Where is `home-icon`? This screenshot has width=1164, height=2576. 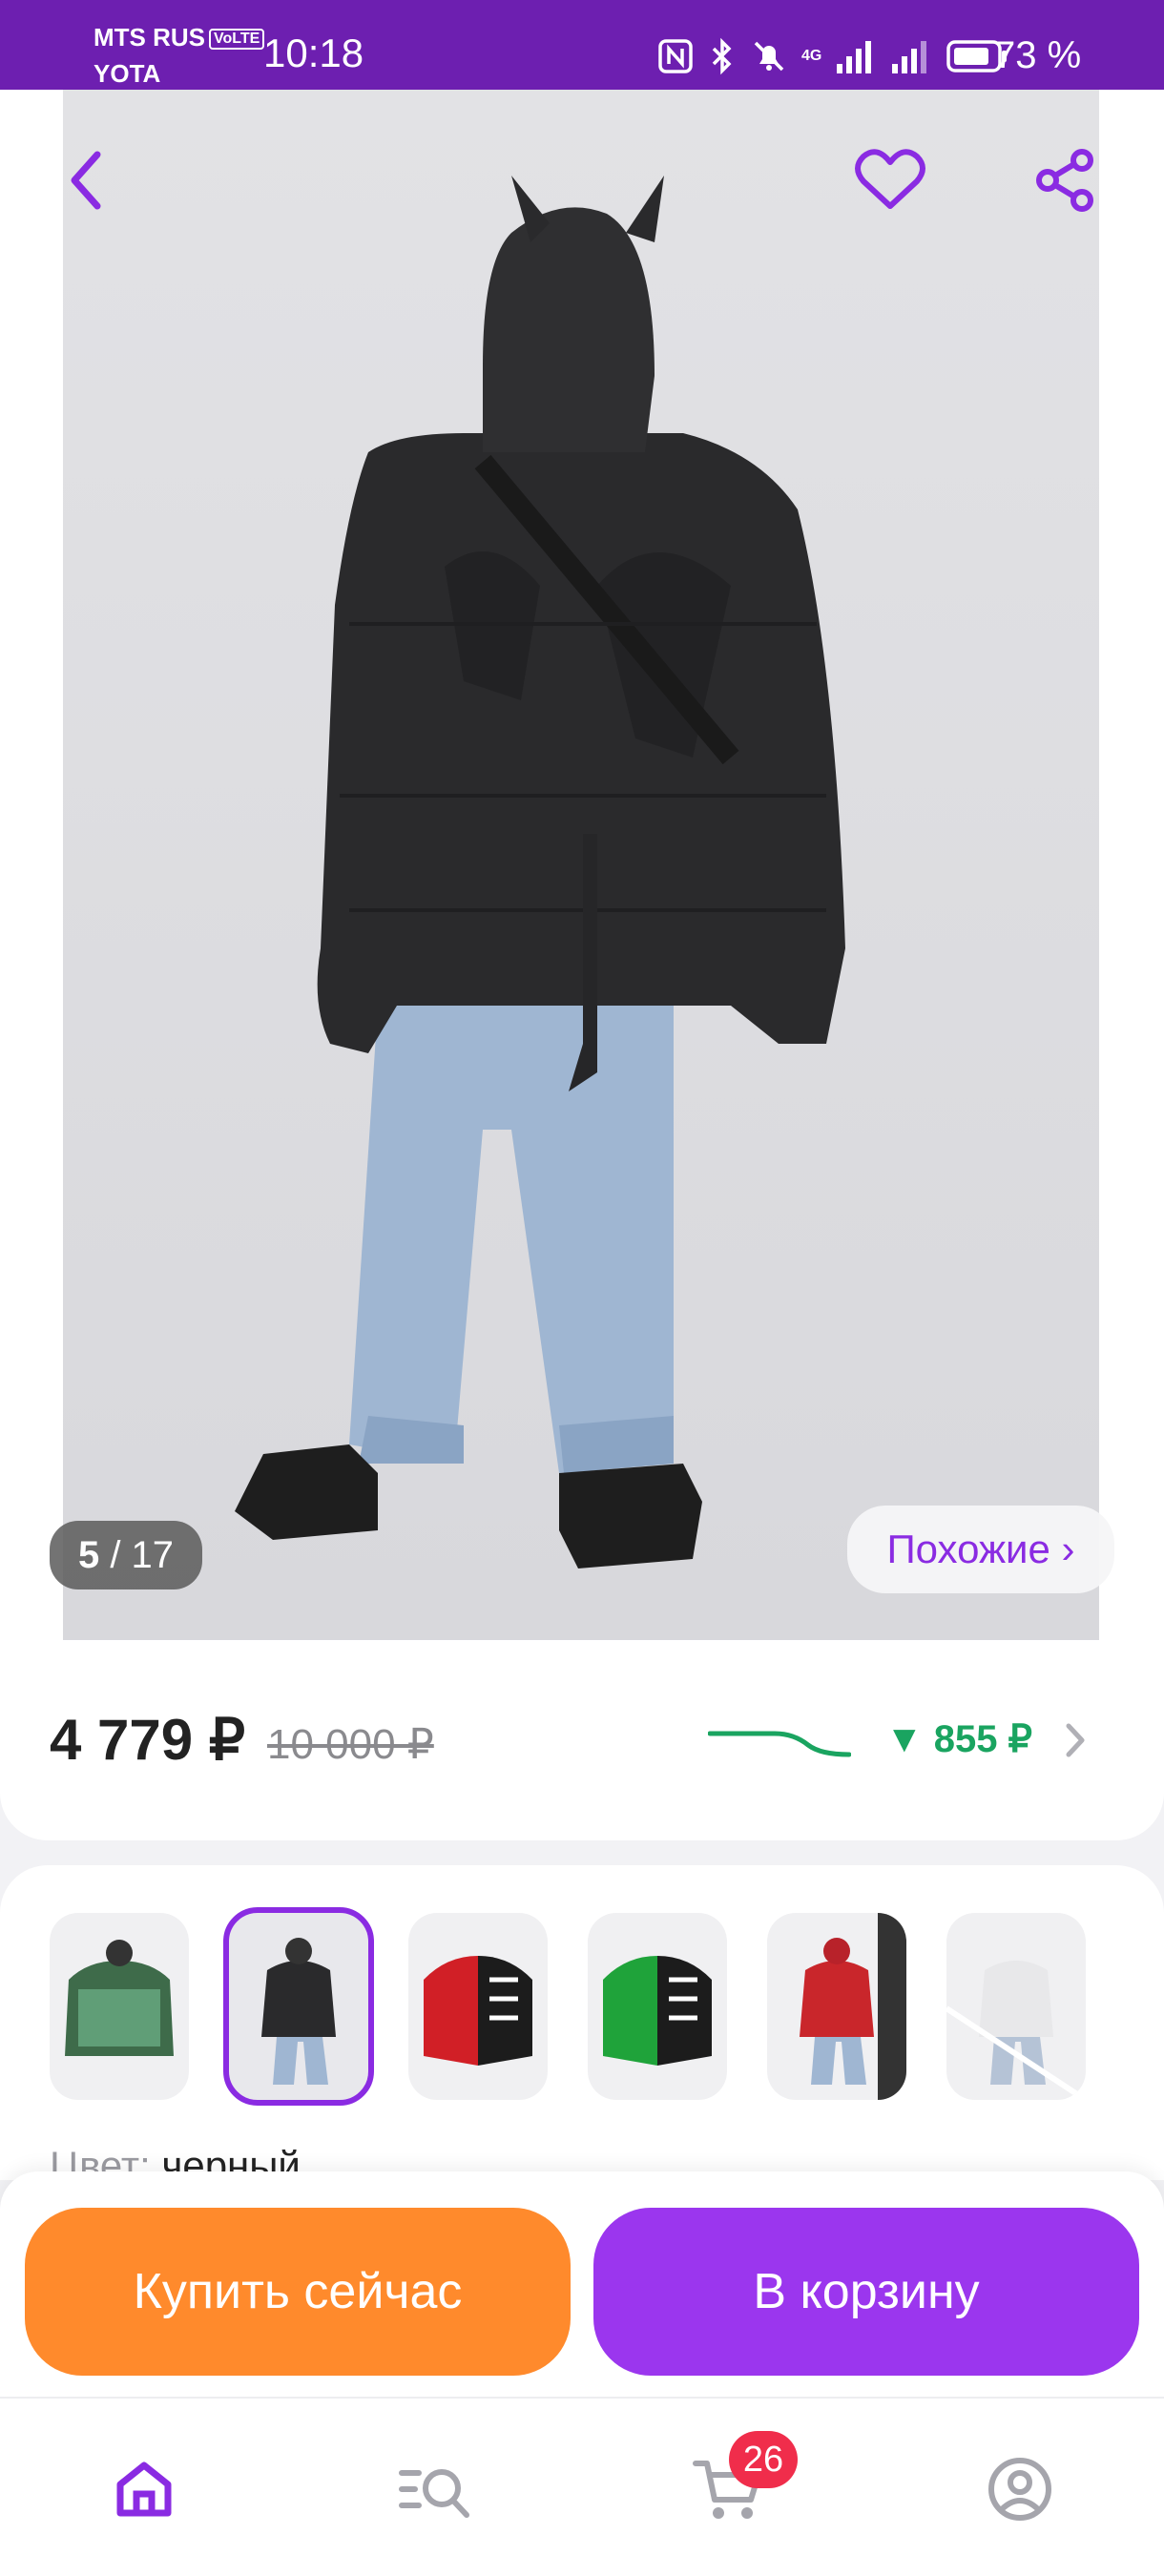
home-icon is located at coordinates (144, 2489).